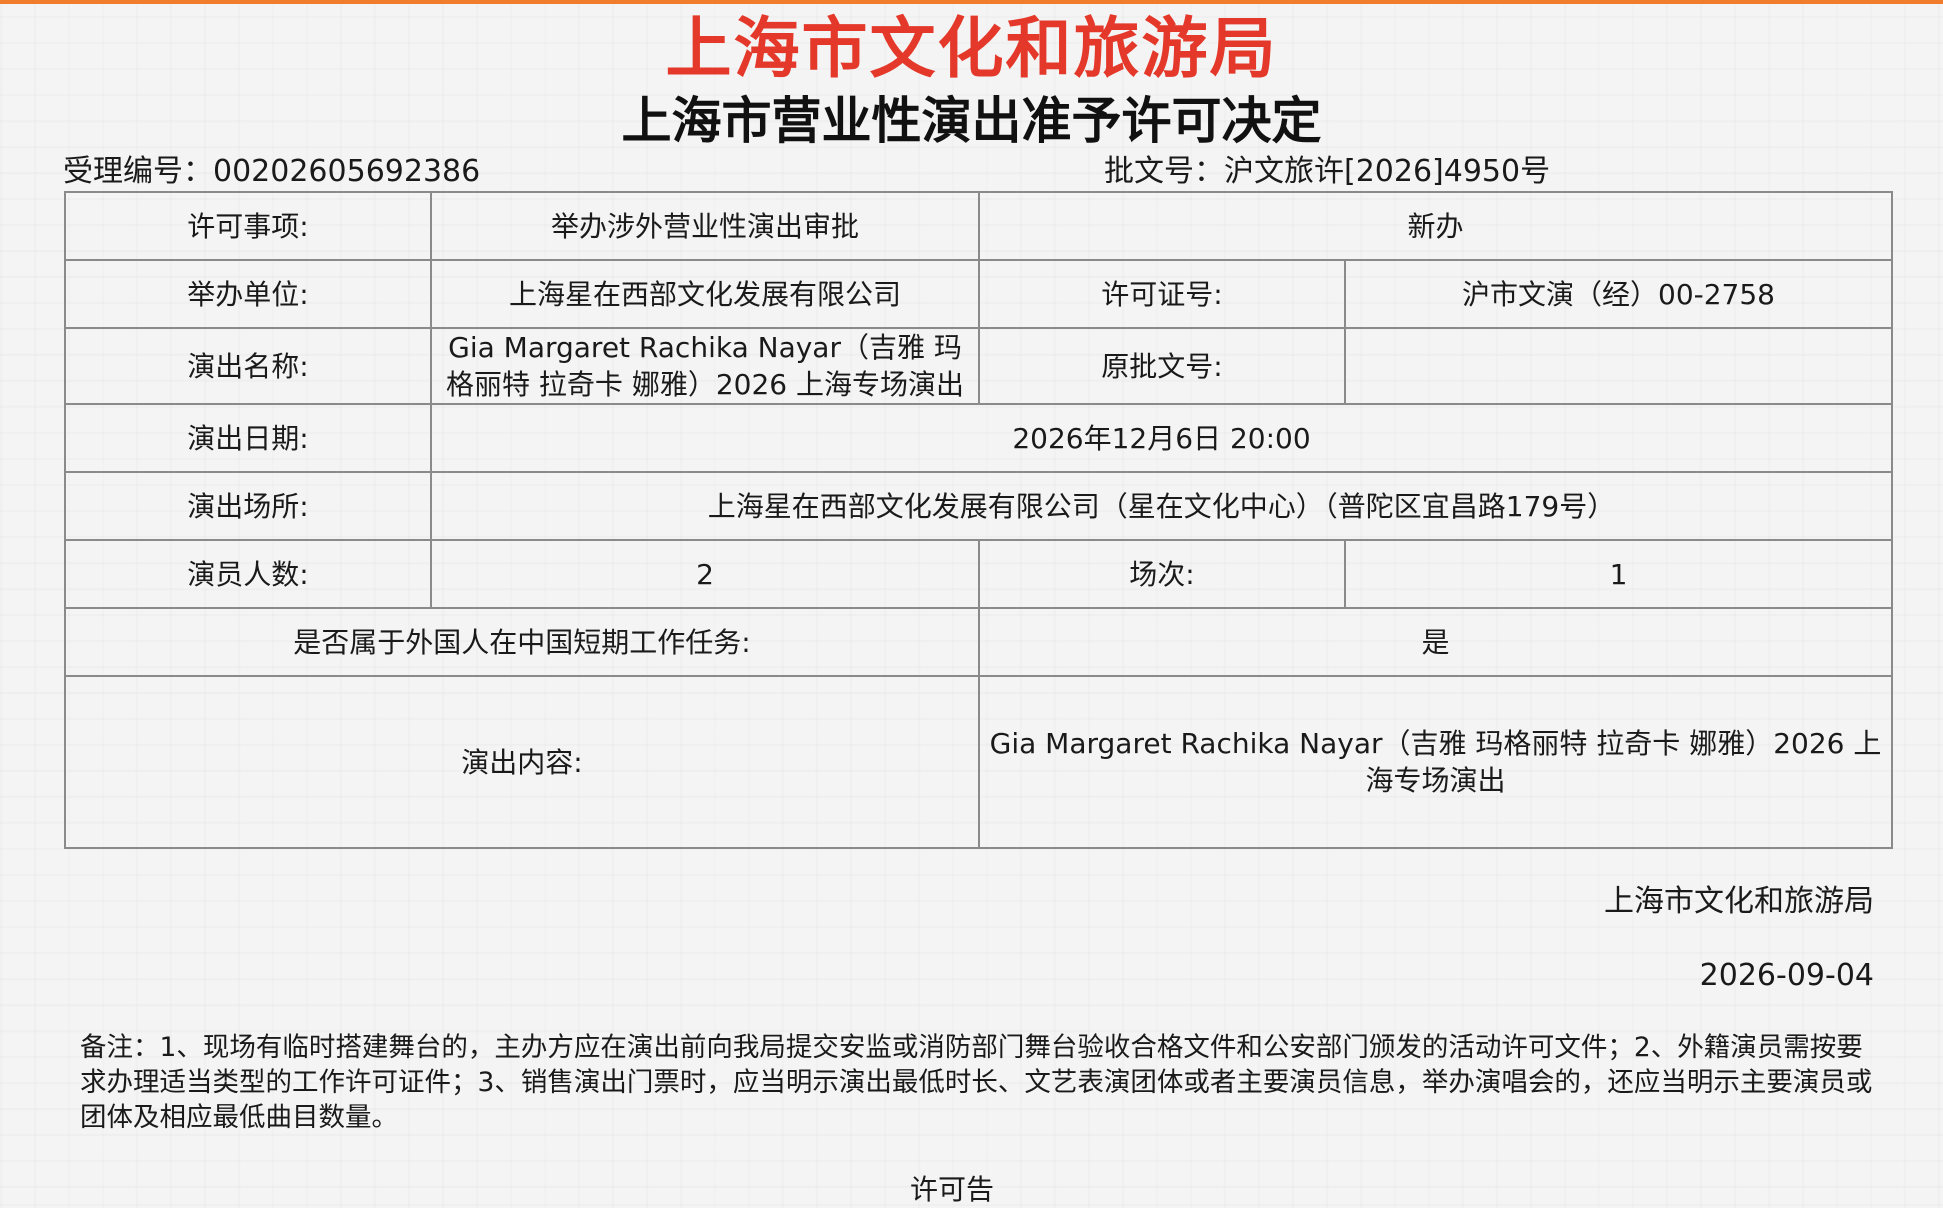 The width and height of the screenshot is (1943, 1208). Describe the element at coordinates (1327, 171) in the screenshot. I see `approval-number: 批文号：沪文旅许[2026]4950号` at that location.